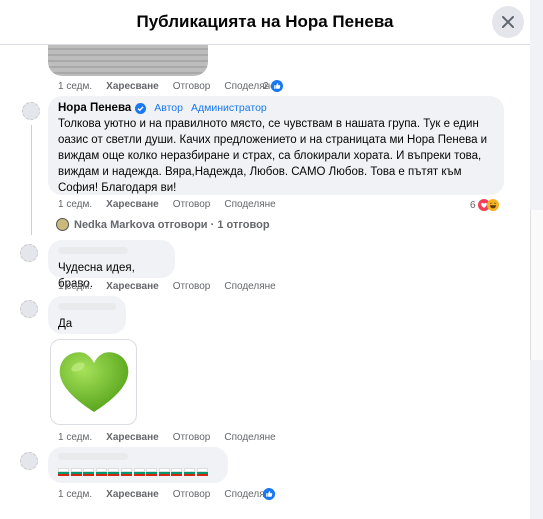 This screenshot has height=519, width=543. Describe the element at coordinates (276, 108) in the screenshot. I see `comment-author-line: Нора Пенева Автор Администратор` at that location.